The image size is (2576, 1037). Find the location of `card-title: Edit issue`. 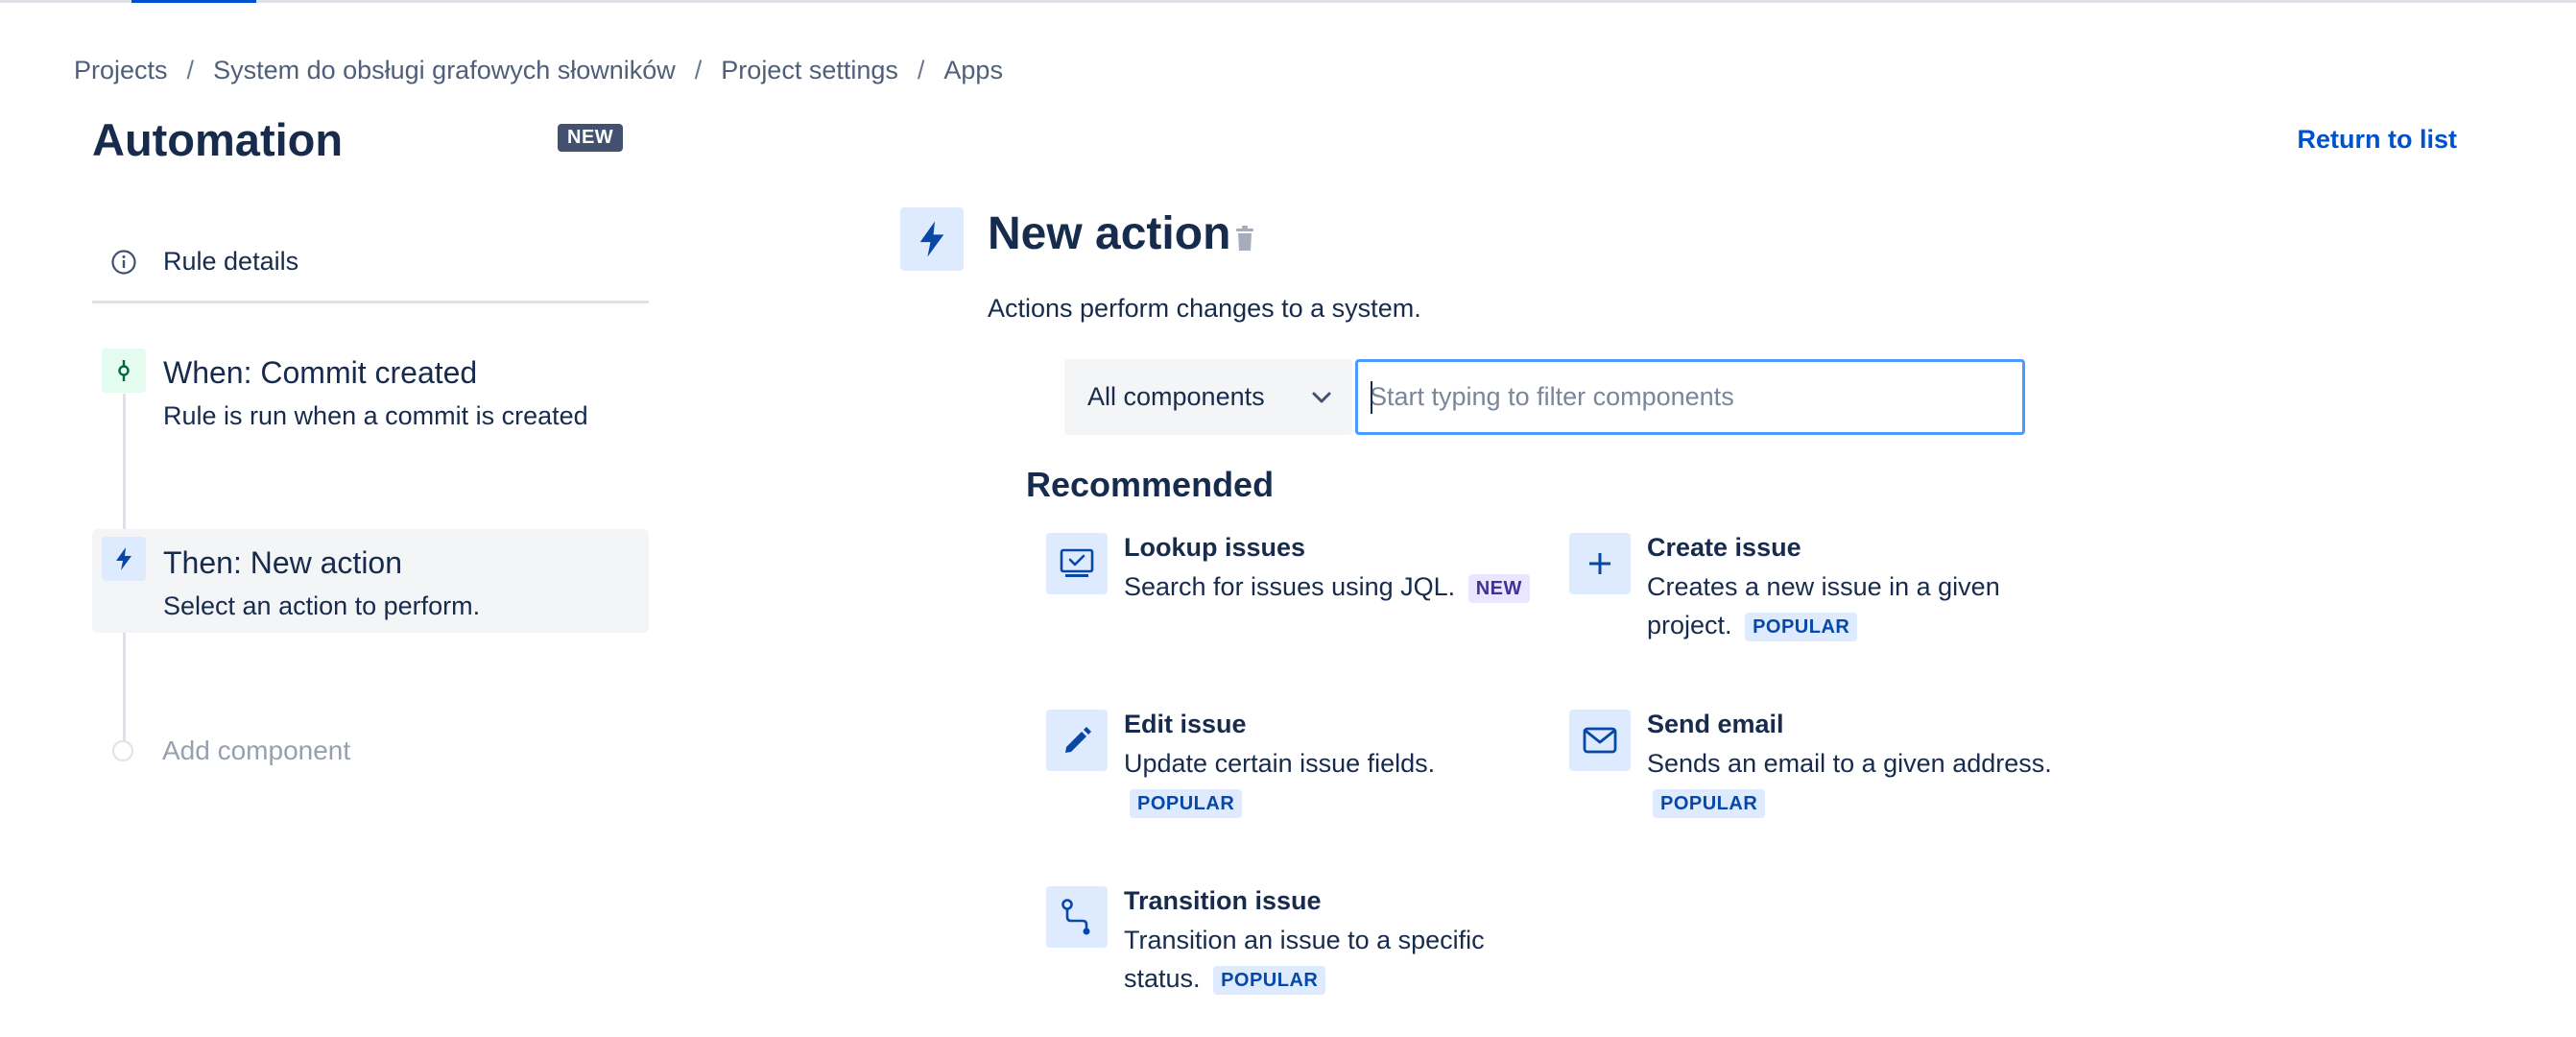

card-title: Edit issue is located at coordinates (1185, 724).